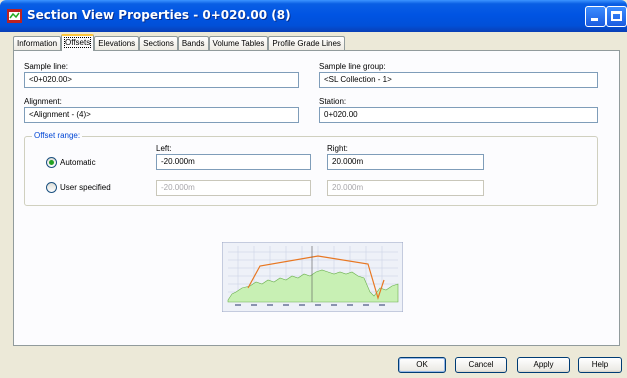 The width and height of the screenshot is (627, 378). What do you see at coordinates (51, 187) in the screenshot?
I see `user-specified-radio` at bounding box center [51, 187].